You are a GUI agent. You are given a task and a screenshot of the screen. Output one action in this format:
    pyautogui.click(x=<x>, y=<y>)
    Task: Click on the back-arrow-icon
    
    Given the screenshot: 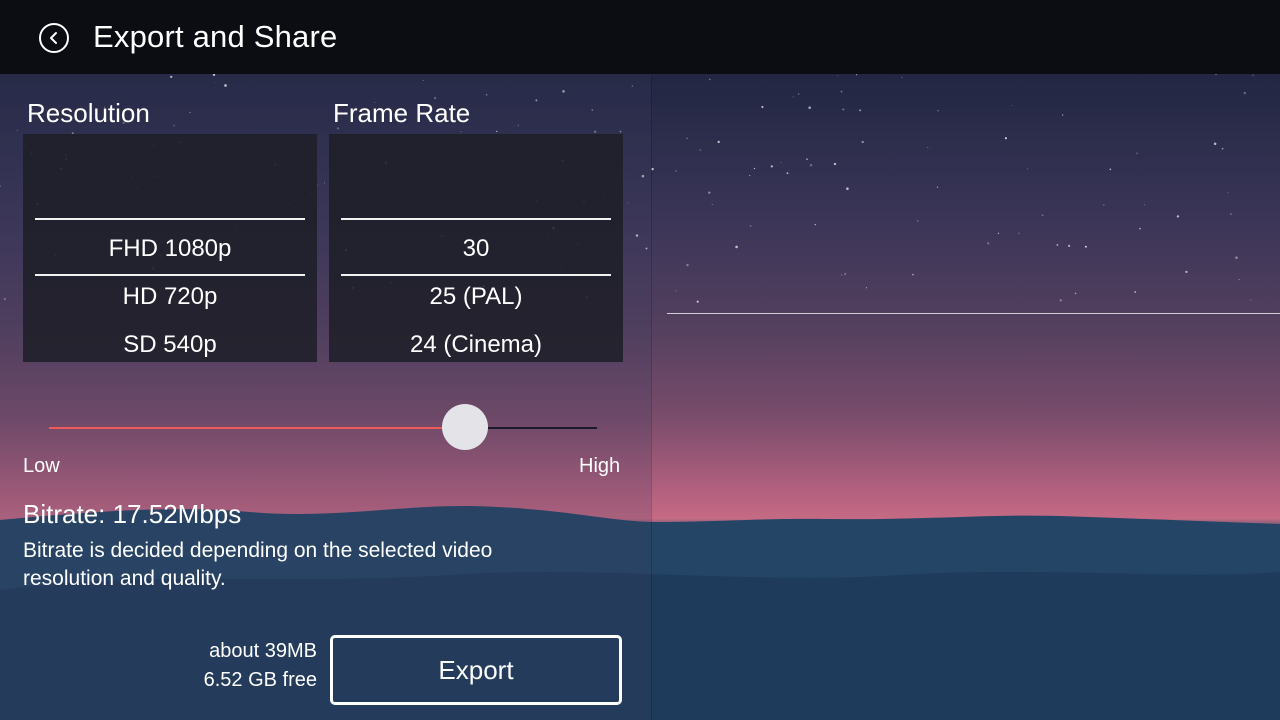 What is the action you would take?
    pyautogui.click(x=53, y=38)
    